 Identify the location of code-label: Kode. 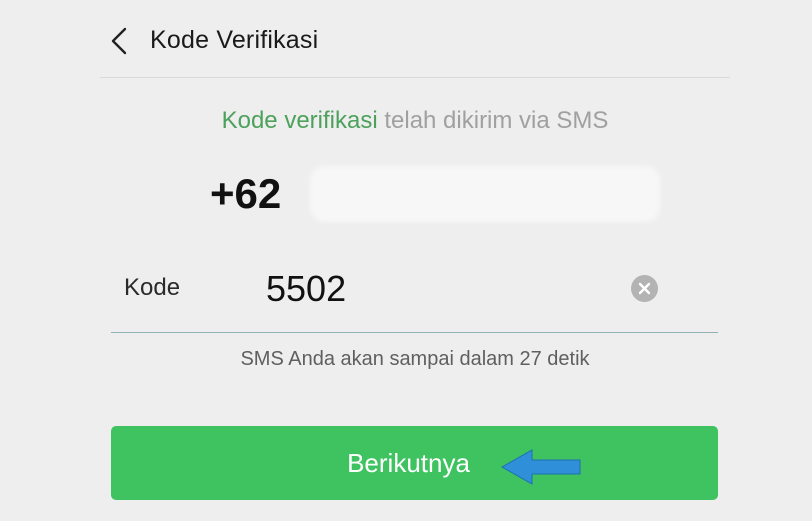
(152, 287).